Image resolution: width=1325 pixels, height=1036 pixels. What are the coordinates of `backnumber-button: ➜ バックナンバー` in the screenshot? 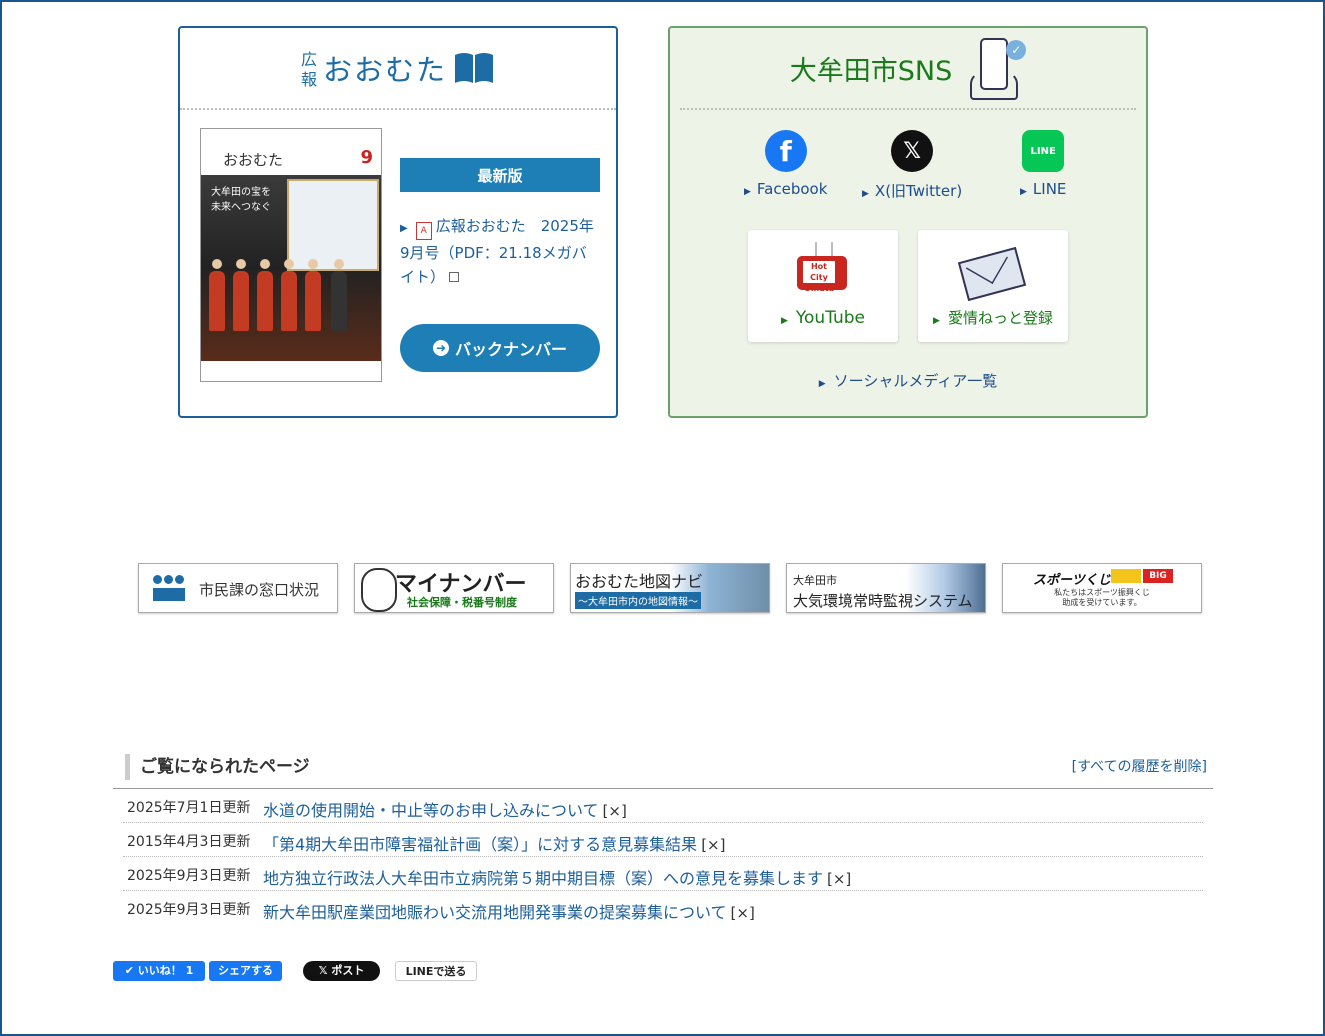 It's located at (500, 348).